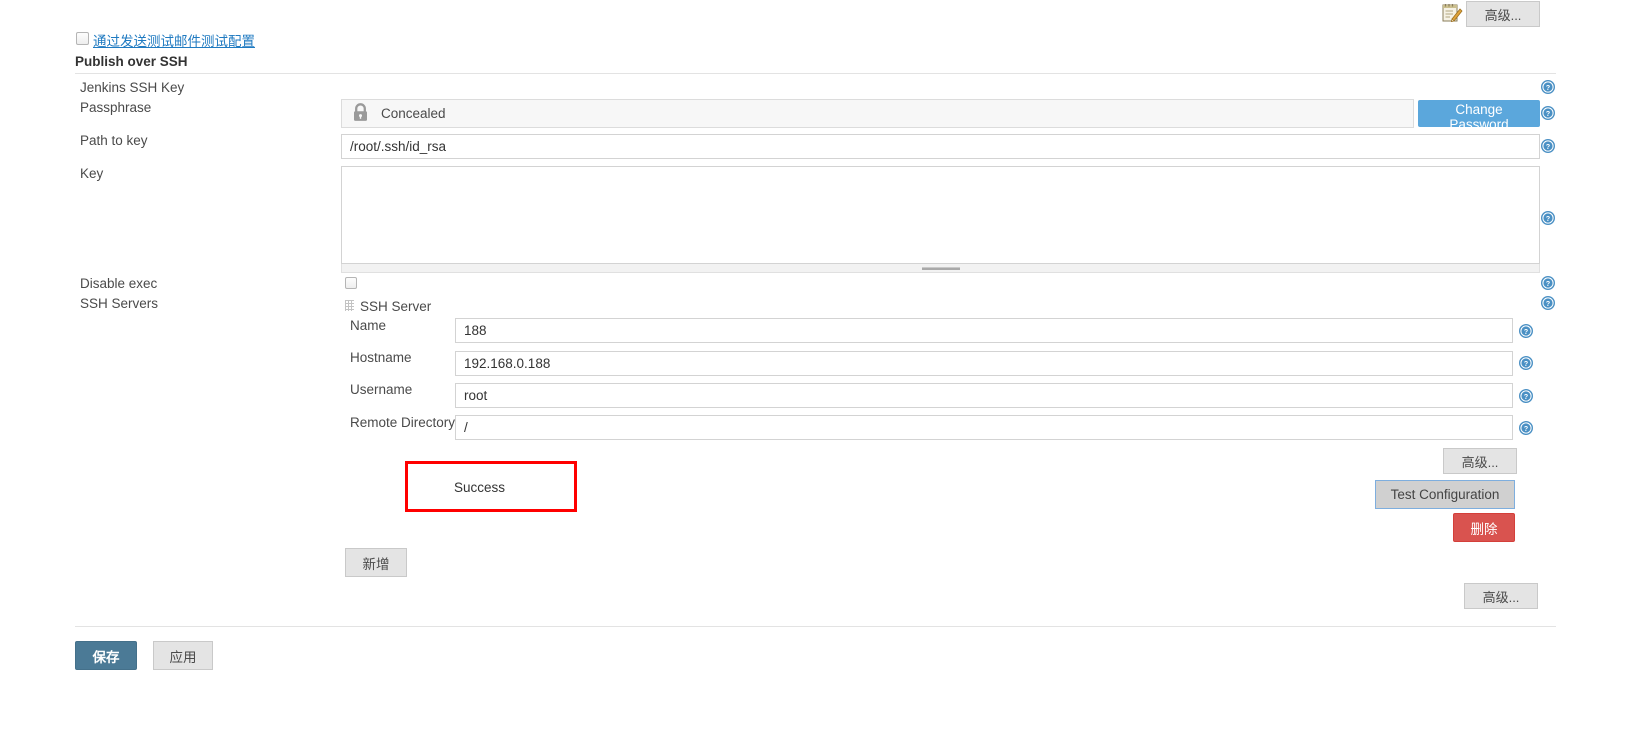 The image size is (1636, 733). What do you see at coordinates (984, 330) in the screenshot?
I see `ssh-server-name-input` at bounding box center [984, 330].